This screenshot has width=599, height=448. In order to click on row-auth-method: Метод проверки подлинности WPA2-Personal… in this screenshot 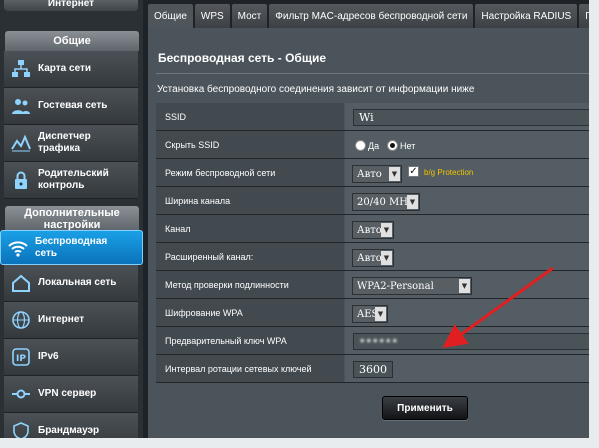, I will do `click(373, 285)`.